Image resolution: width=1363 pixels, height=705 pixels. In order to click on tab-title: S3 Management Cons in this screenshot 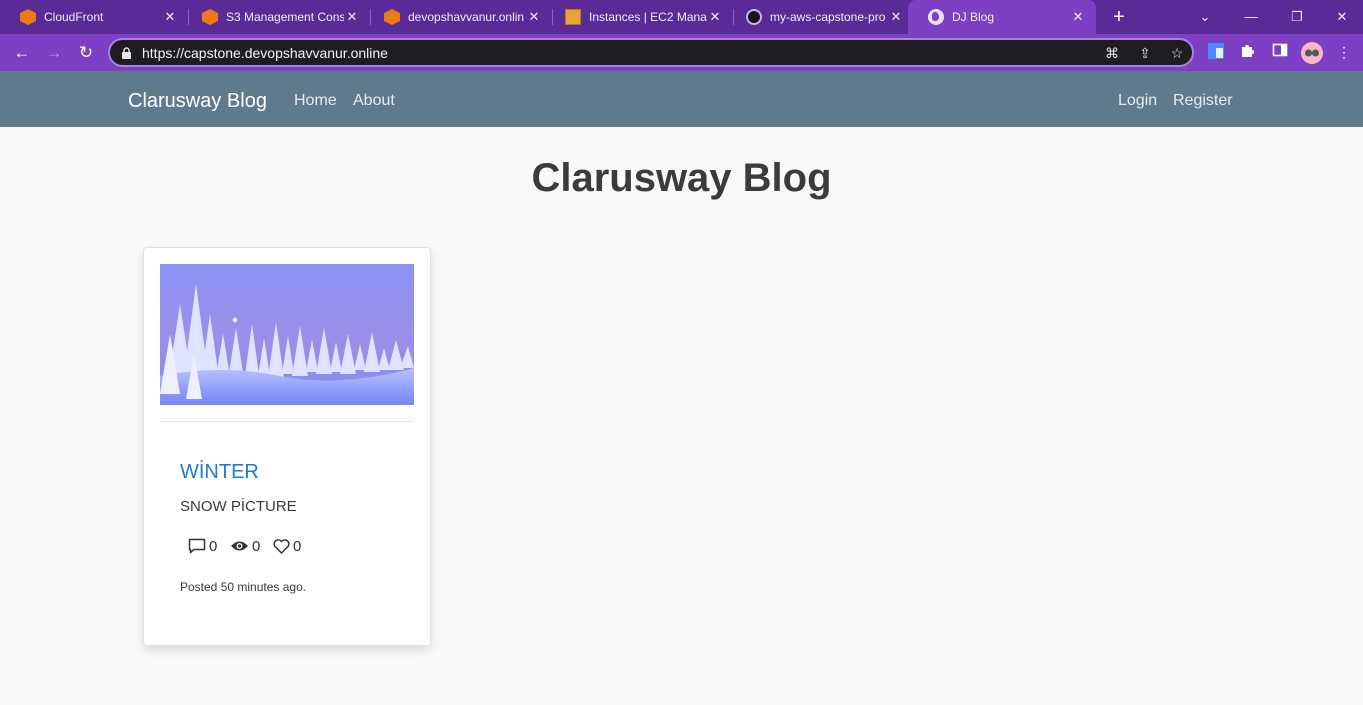, I will do `click(285, 17)`.